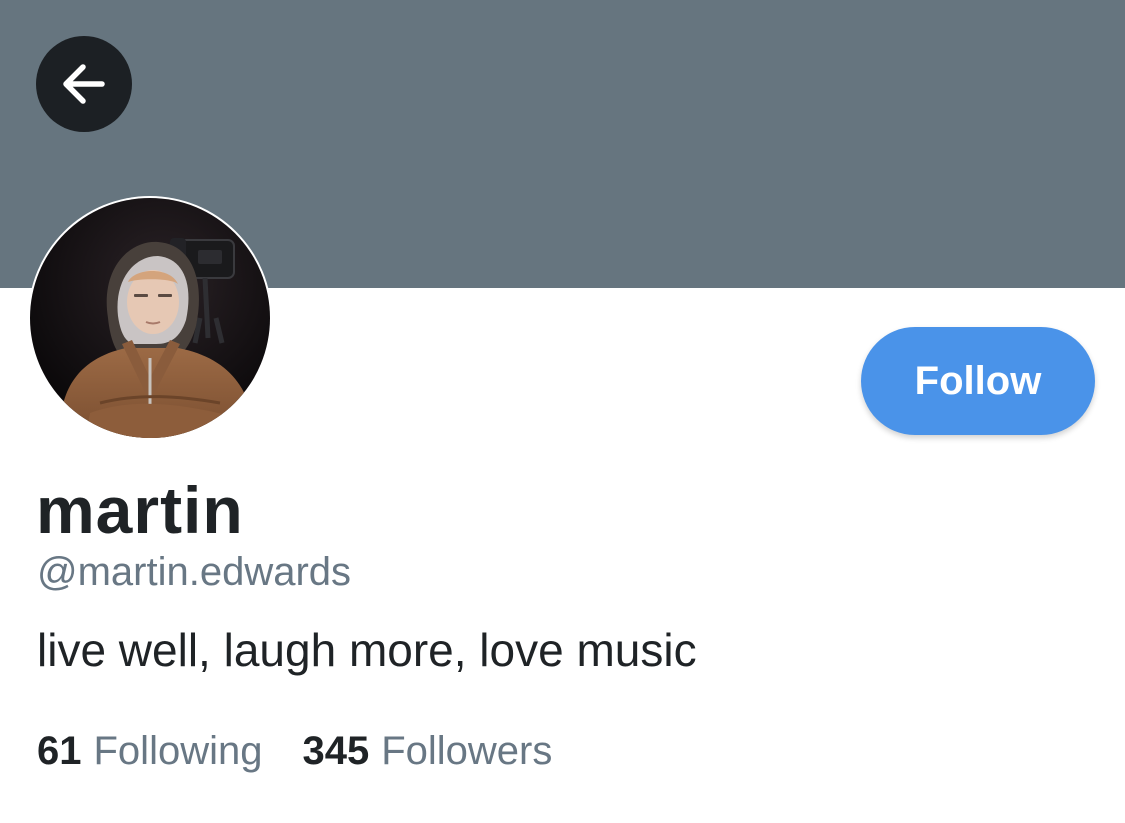 The image size is (1125, 823). What do you see at coordinates (194, 572) in the screenshot?
I see `username-handle: @martin.edwards` at bounding box center [194, 572].